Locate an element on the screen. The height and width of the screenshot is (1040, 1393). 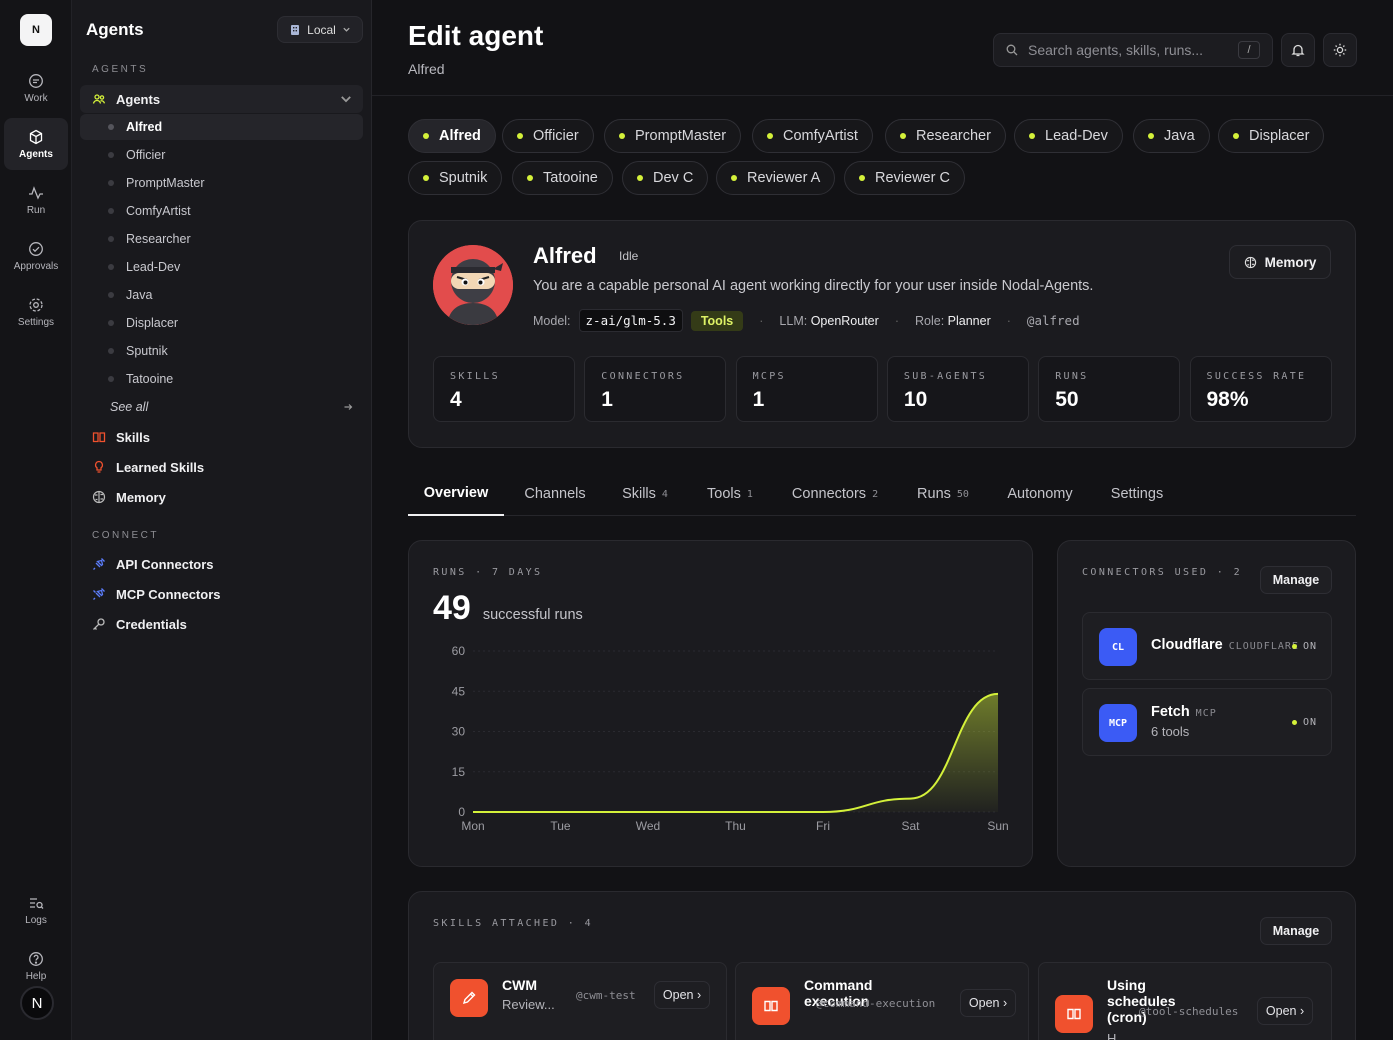
agent-chip: Sputnik is located at coordinates (455, 178).